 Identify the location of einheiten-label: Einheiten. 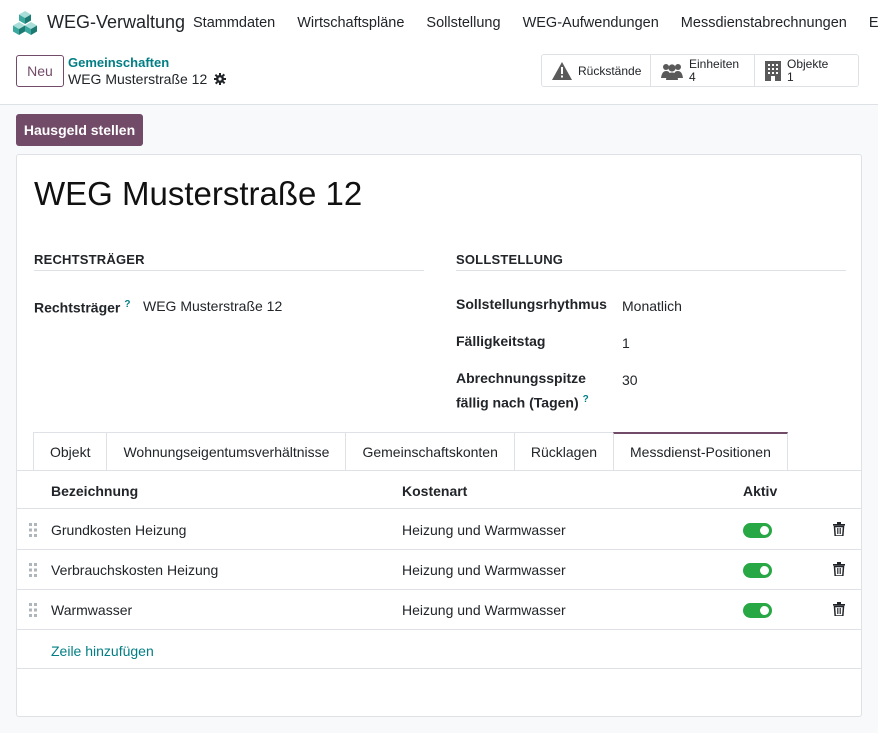
(714, 63).